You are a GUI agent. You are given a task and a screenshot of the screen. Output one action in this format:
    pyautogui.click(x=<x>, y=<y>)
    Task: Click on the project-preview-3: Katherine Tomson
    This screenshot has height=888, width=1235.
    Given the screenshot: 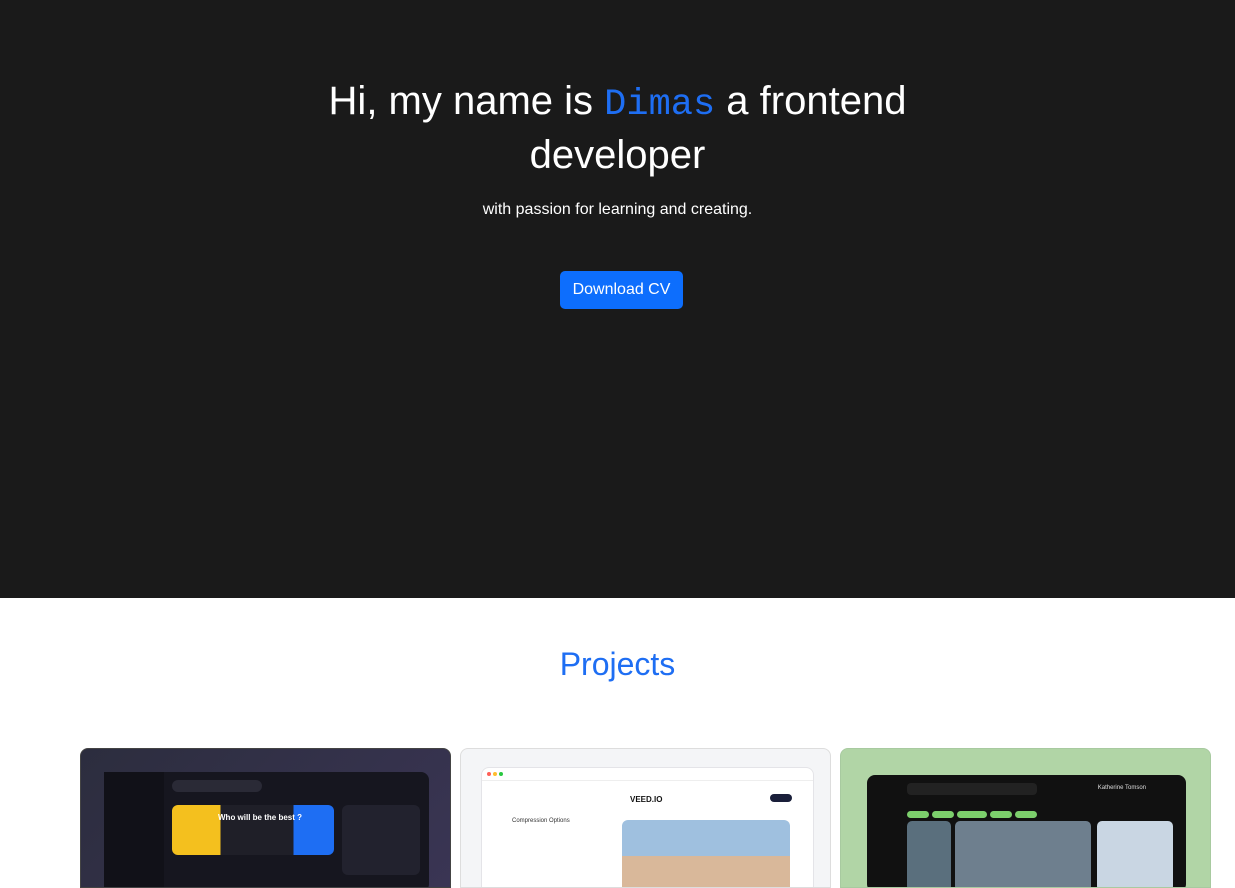 What is the action you would take?
    pyautogui.click(x=1026, y=831)
    